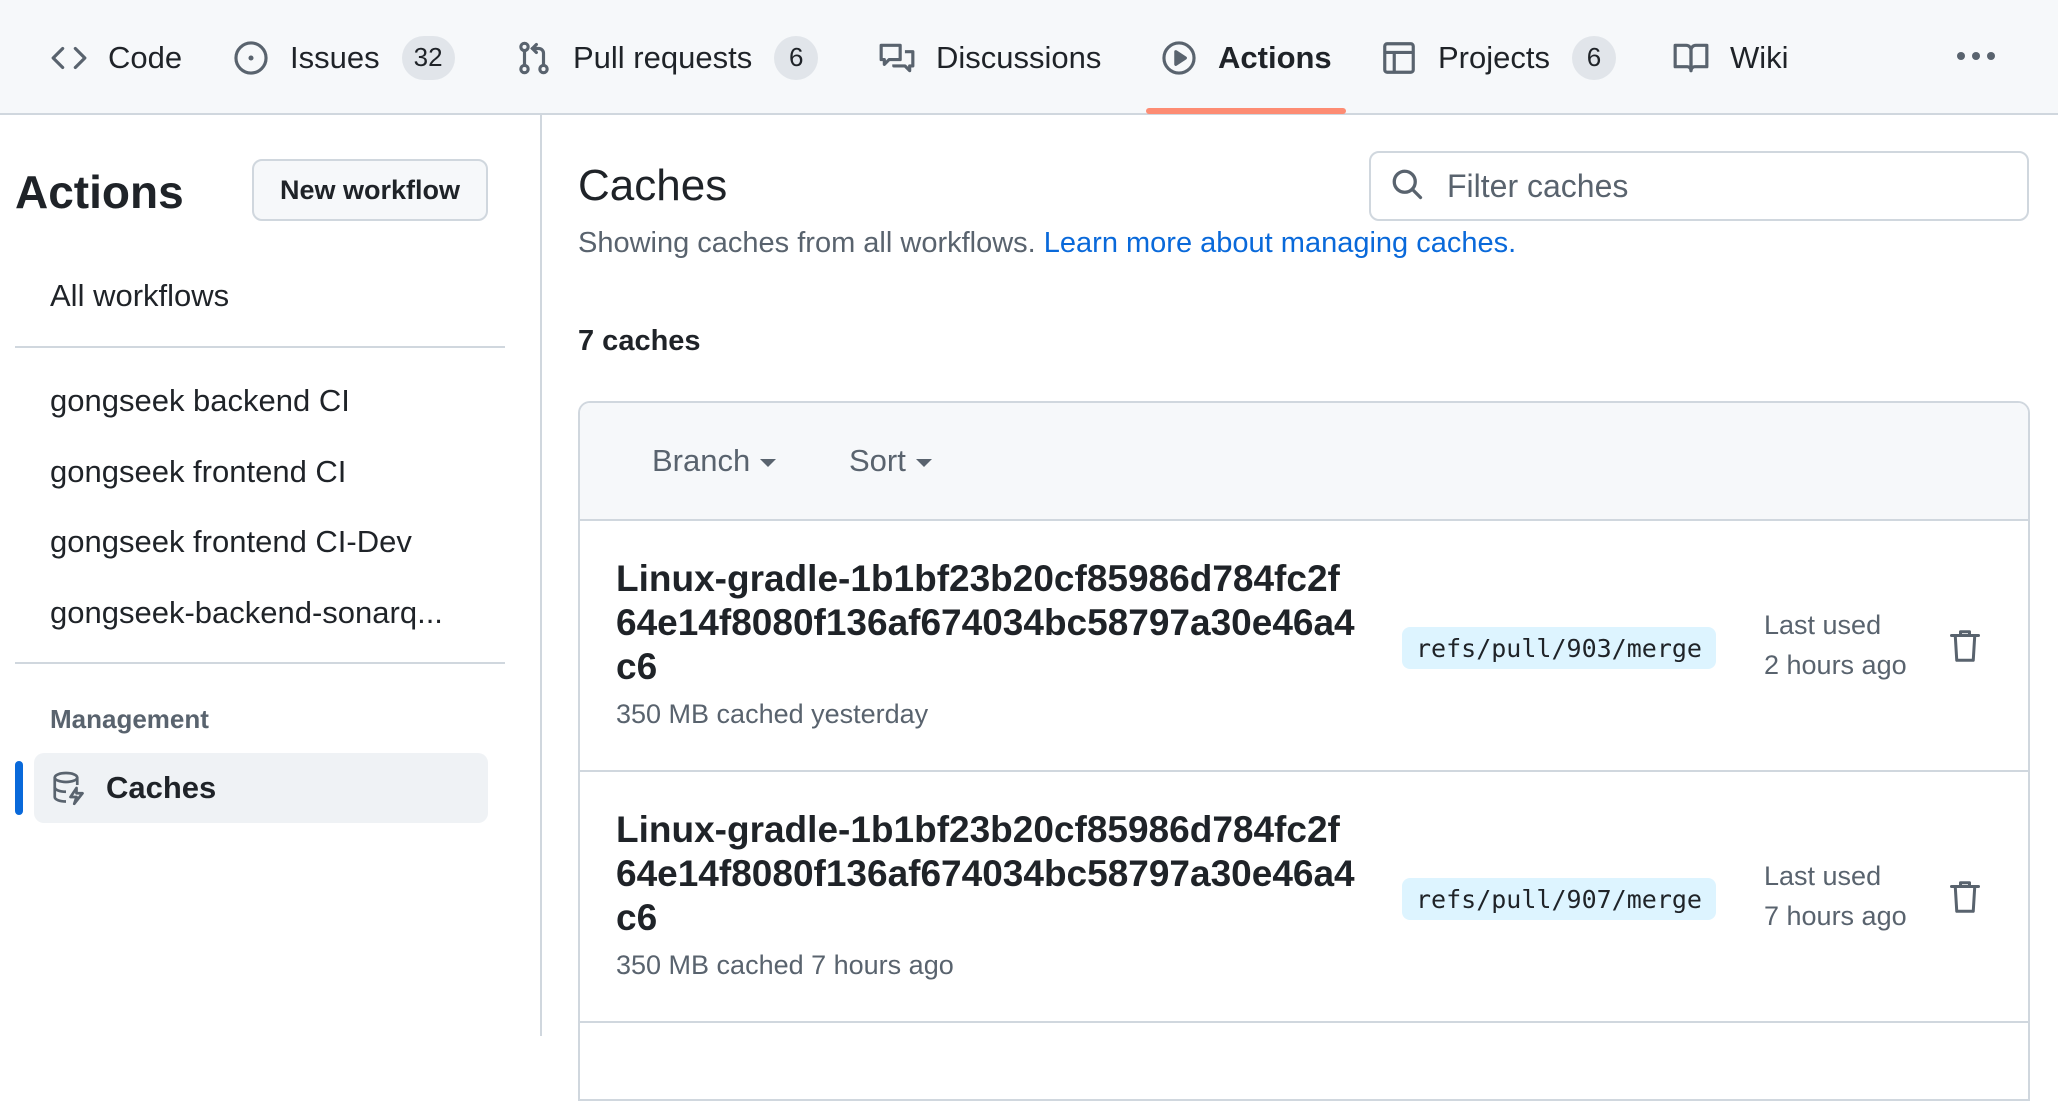  What do you see at coordinates (772, 714) in the screenshot?
I see `cache-meta: 350 MB cached yesterday` at bounding box center [772, 714].